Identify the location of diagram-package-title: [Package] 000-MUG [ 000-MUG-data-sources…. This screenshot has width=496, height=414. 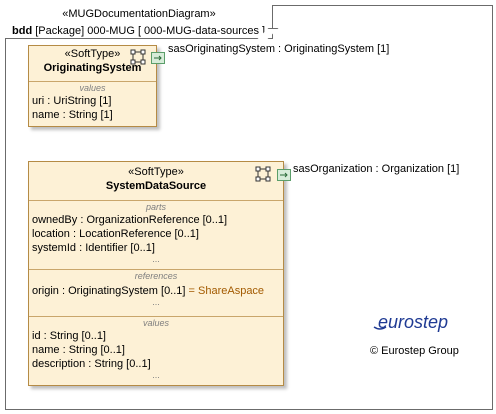
(150, 31).